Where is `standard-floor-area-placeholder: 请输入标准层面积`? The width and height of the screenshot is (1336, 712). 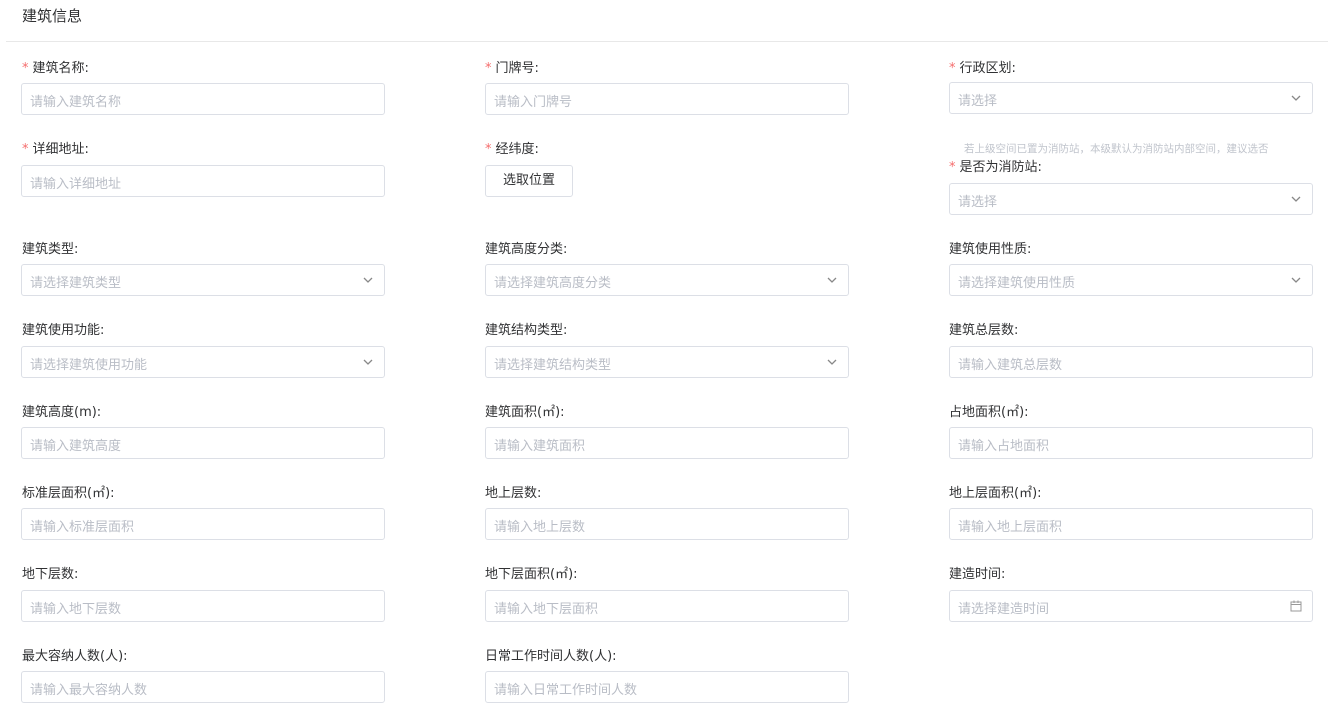 standard-floor-area-placeholder: 请输入标准层面积 is located at coordinates (82, 527).